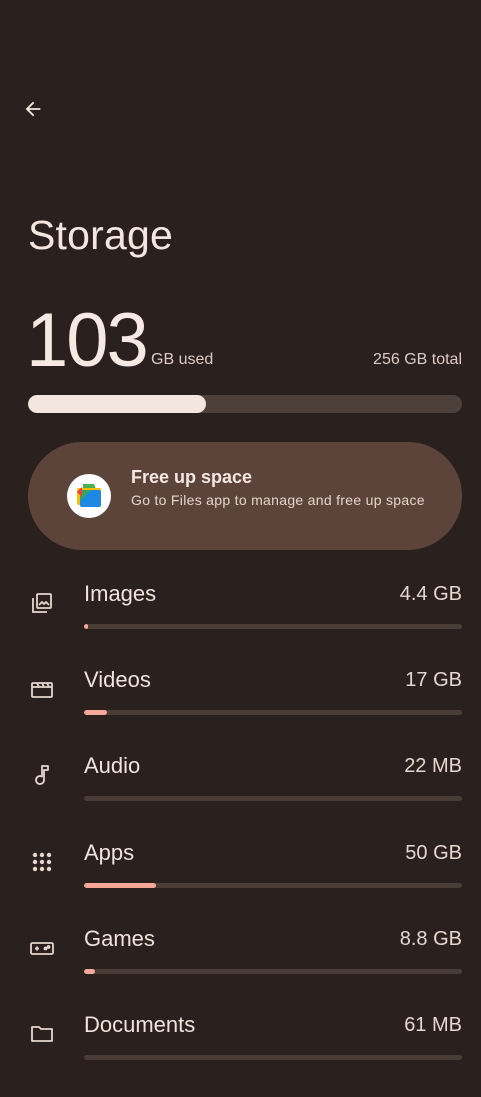  I want to click on arrow-back-icon, so click(33, 109).